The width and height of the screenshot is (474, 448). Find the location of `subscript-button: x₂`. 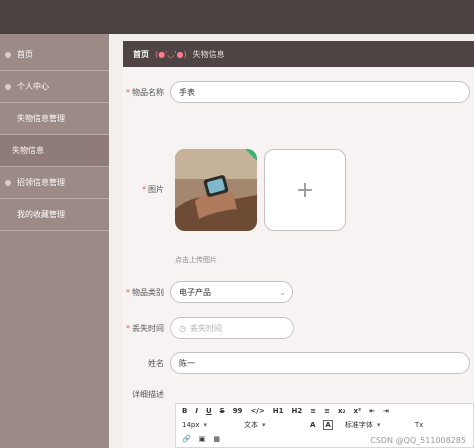

subscript-button: x₂ is located at coordinates (342, 411).